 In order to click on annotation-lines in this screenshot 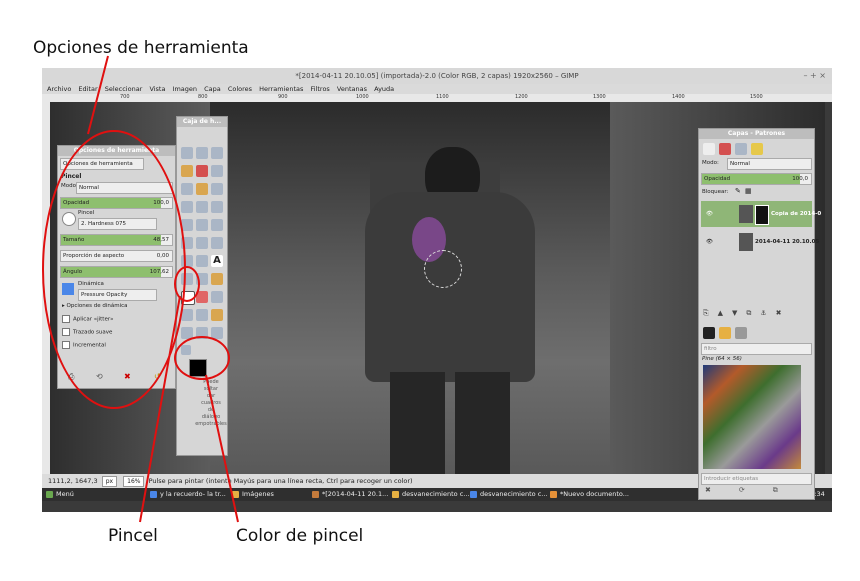, I will do `click(163, 289)`.